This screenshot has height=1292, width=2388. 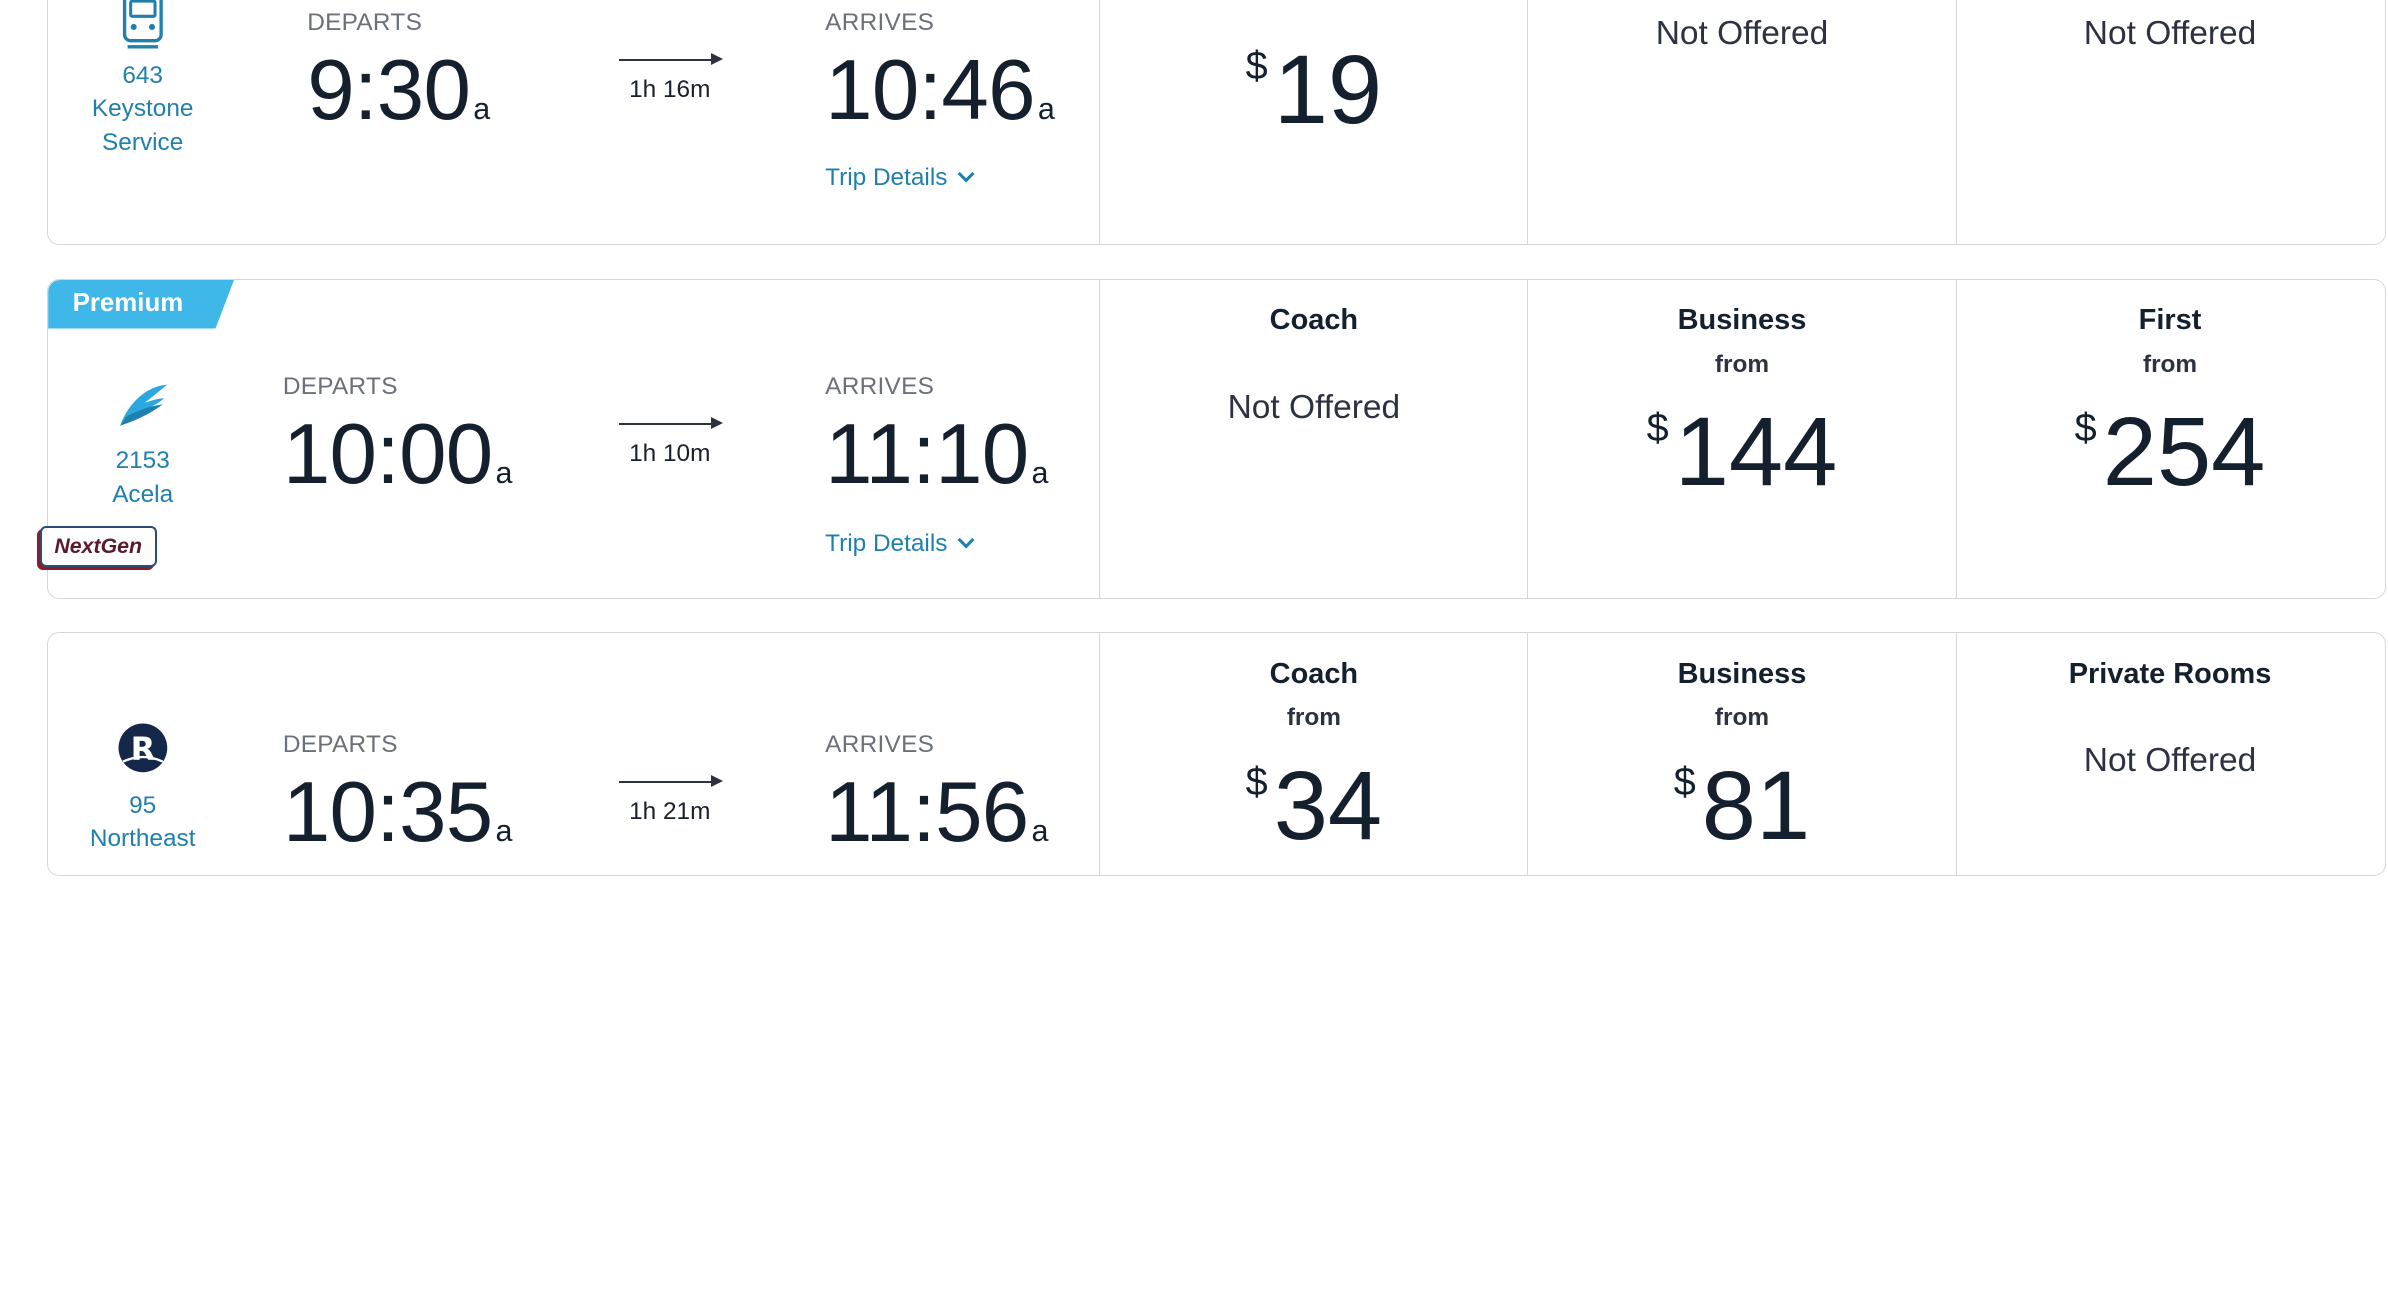 What do you see at coordinates (142, 445) in the screenshot?
I see `train-info: 2153 Acela` at bounding box center [142, 445].